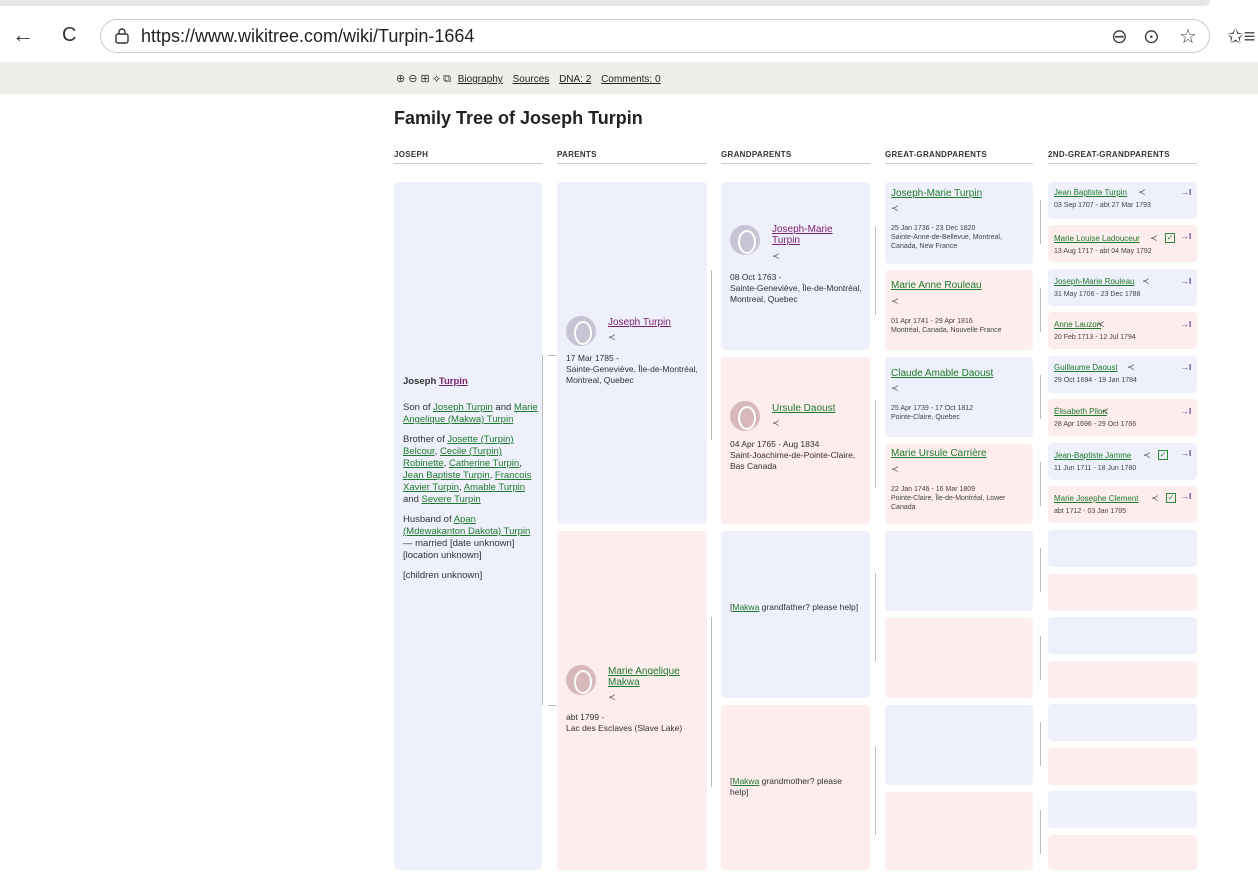  Describe the element at coordinates (756, 277) in the screenshot. I see `grandparent-birth-date: 08 Oct 1763 -` at that location.